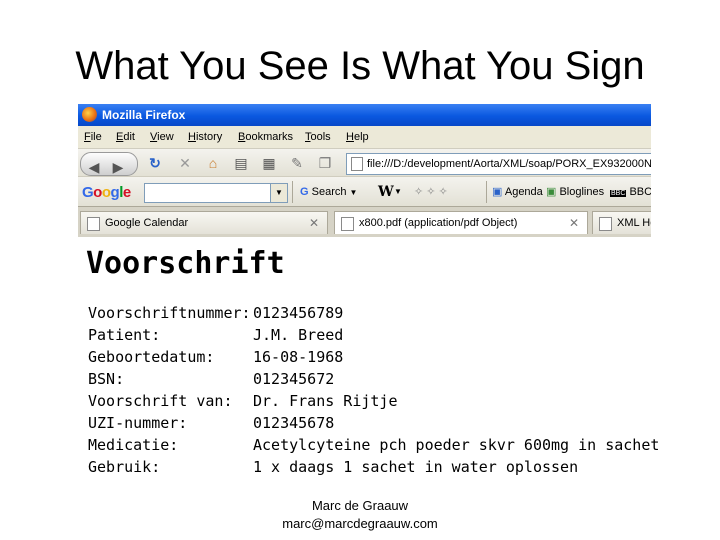  What do you see at coordinates (298, 357) in the screenshot?
I see `field-value: 16-08-1968` at bounding box center [298, 357].